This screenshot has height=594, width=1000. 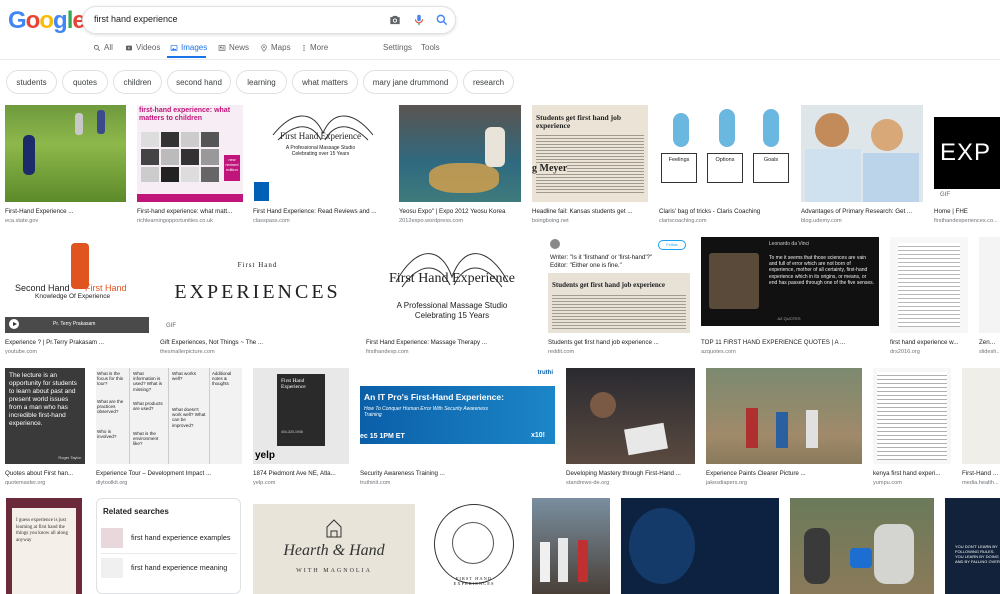 I want to click on tab-news: News, so click(x=233, y=47).